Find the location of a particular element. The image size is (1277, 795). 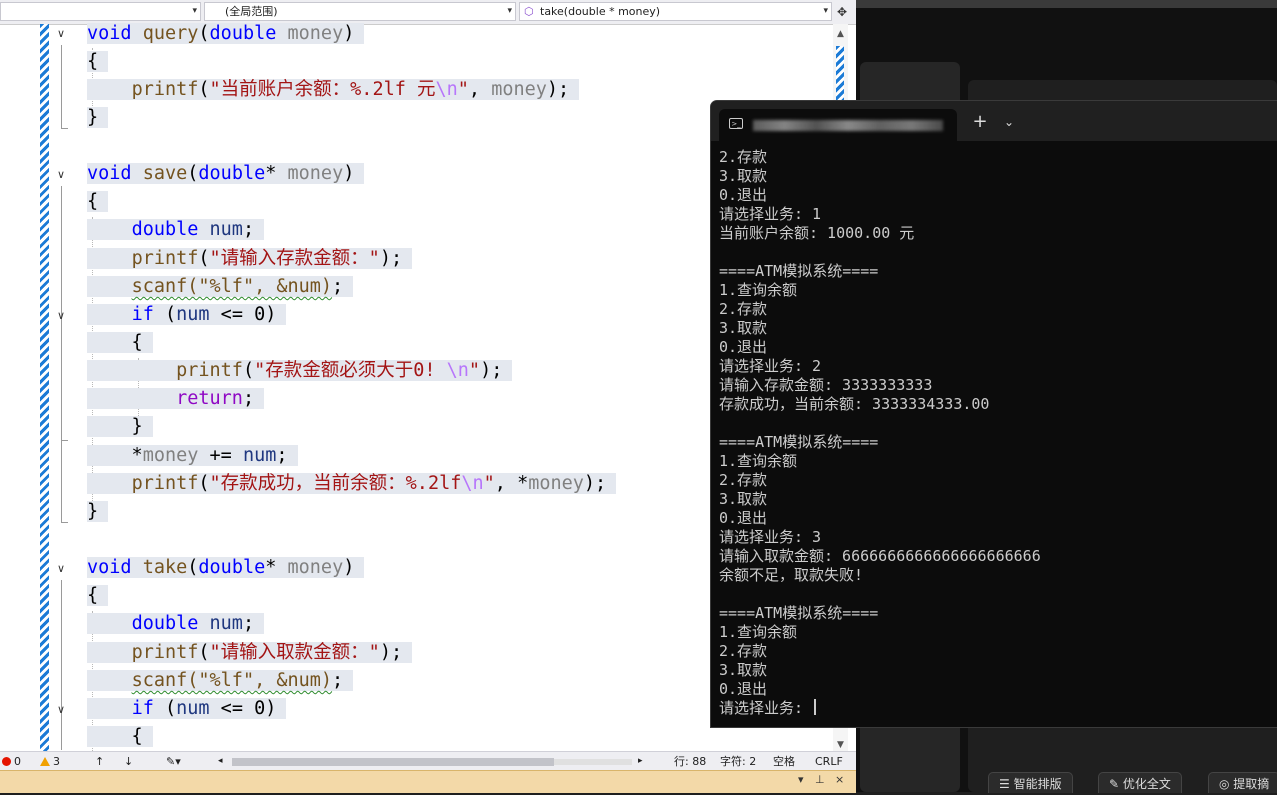

next-issue-icon: ↓ is located at coordinates (128, 761).